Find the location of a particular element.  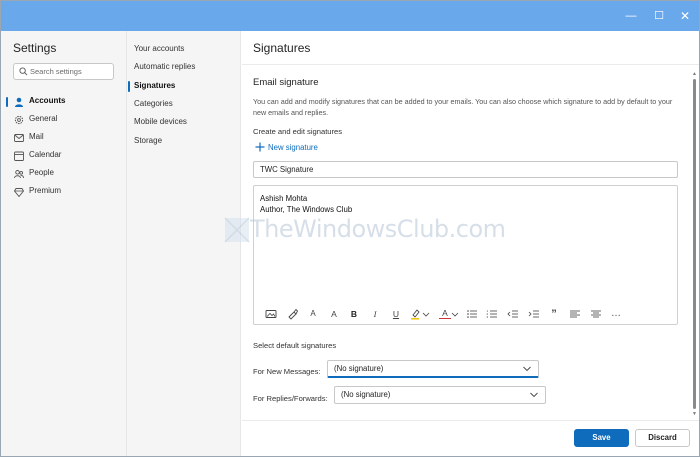

subnav-item-categories: Categories is located at coordinates (183, 104).